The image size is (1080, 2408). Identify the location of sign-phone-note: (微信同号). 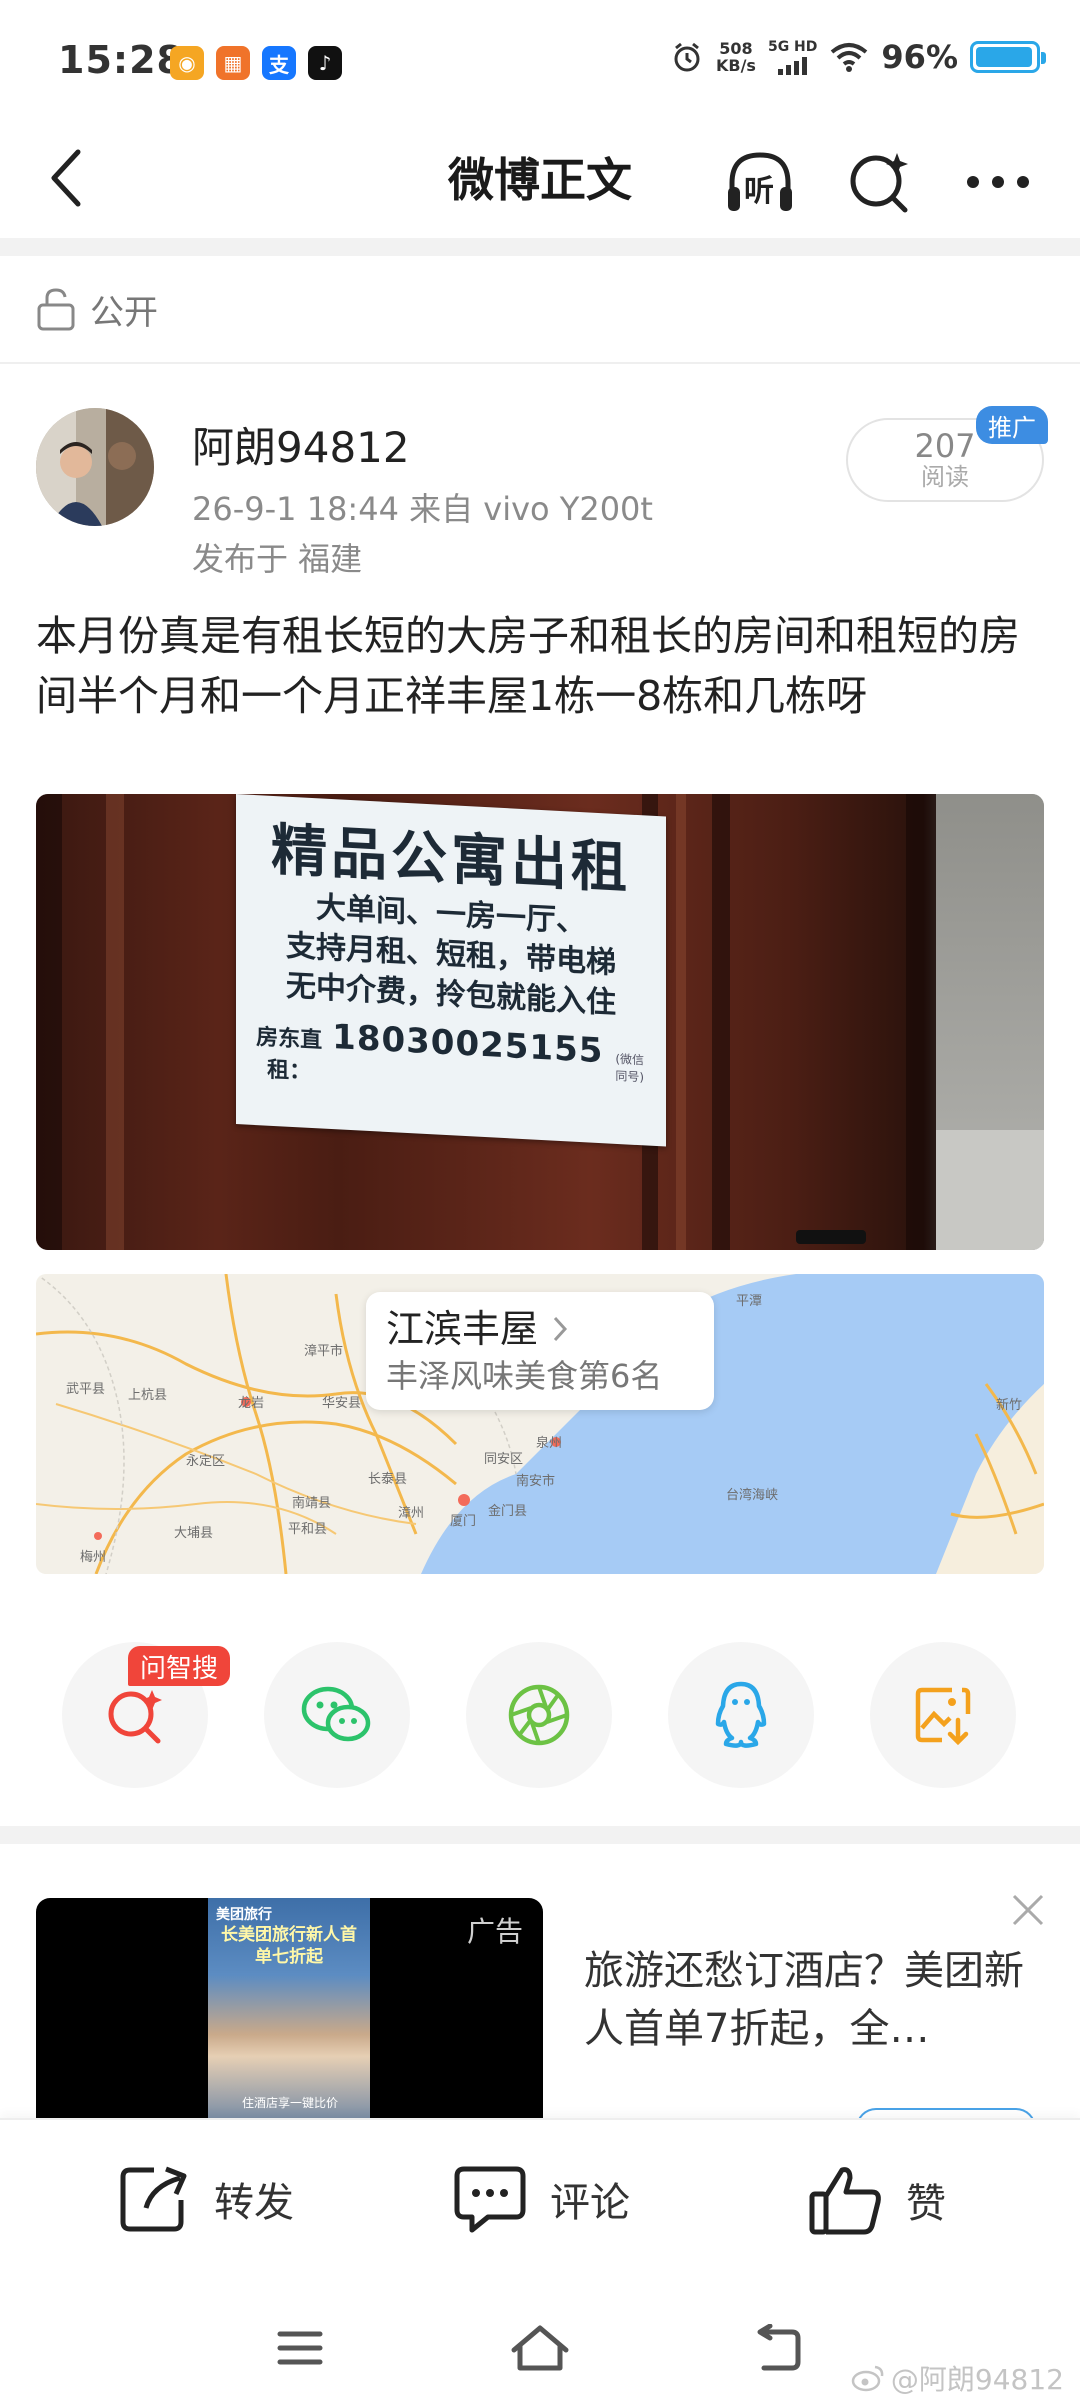
(630, 1068).